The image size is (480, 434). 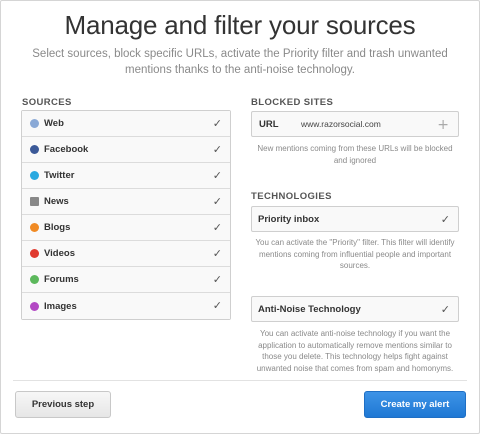 I want to click on source-label: Images, so click(x=60, y=306).